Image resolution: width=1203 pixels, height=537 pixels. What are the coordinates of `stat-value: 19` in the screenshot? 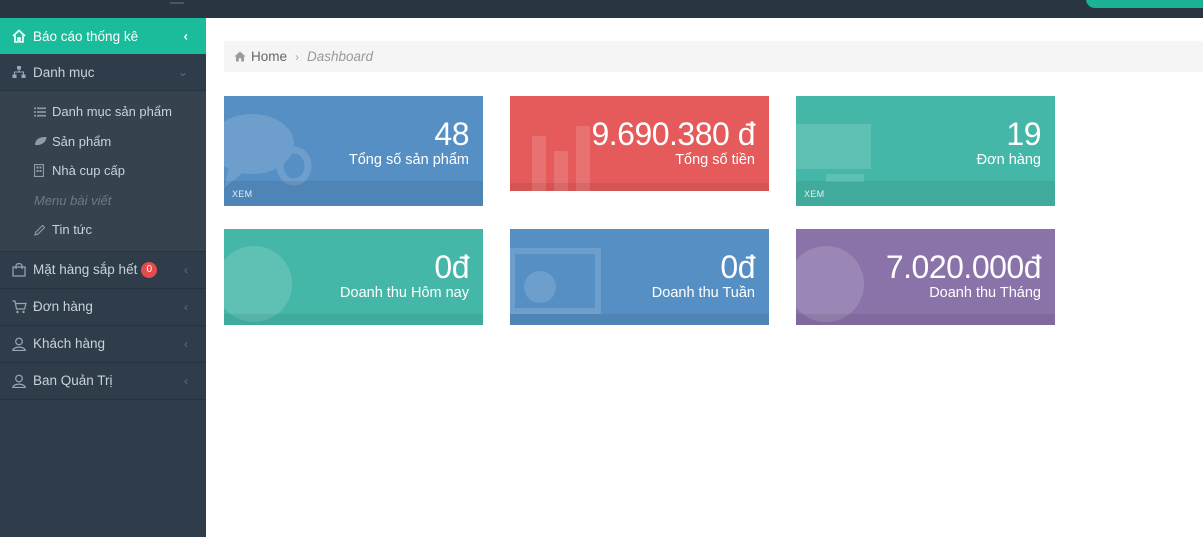 It's located at (1023, 134).